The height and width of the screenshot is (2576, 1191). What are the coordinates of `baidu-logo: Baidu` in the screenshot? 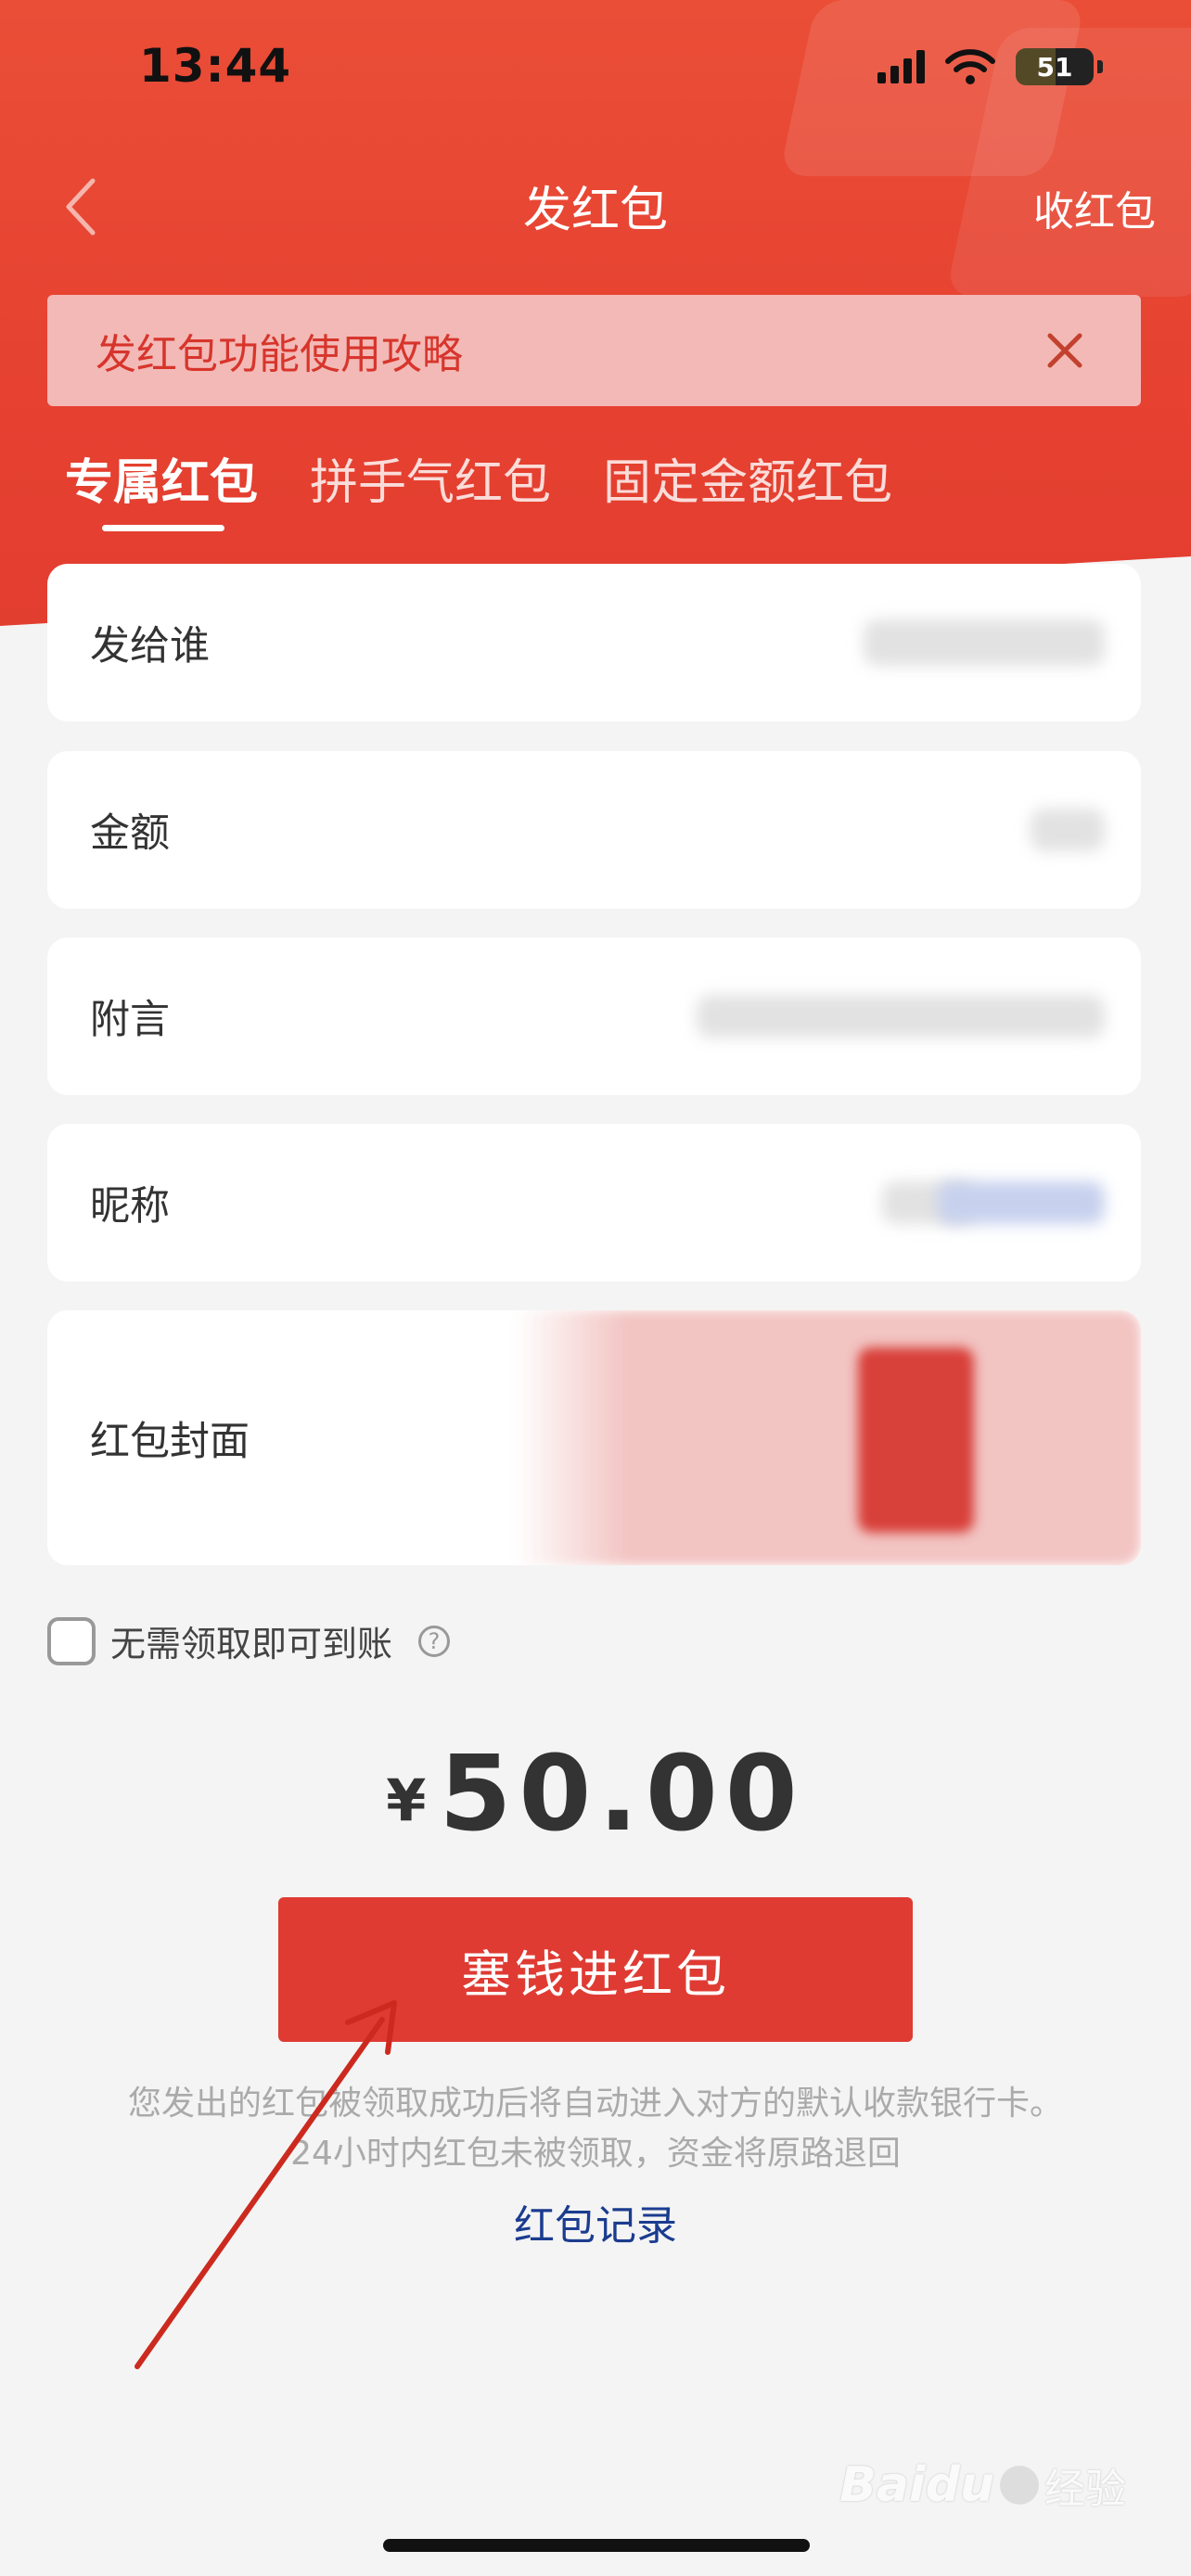 It's located at (916, 2485).